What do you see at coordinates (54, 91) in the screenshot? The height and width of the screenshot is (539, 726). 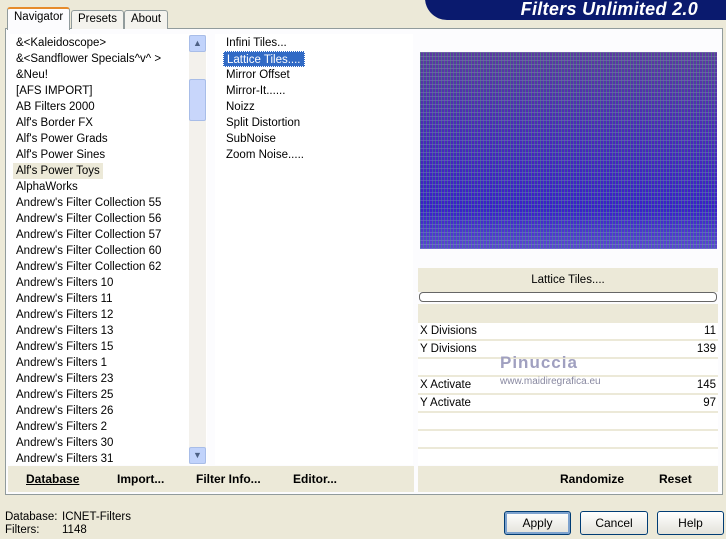 I see `category-item: [AFS IMPORT]` at bounding box center [54, 91].